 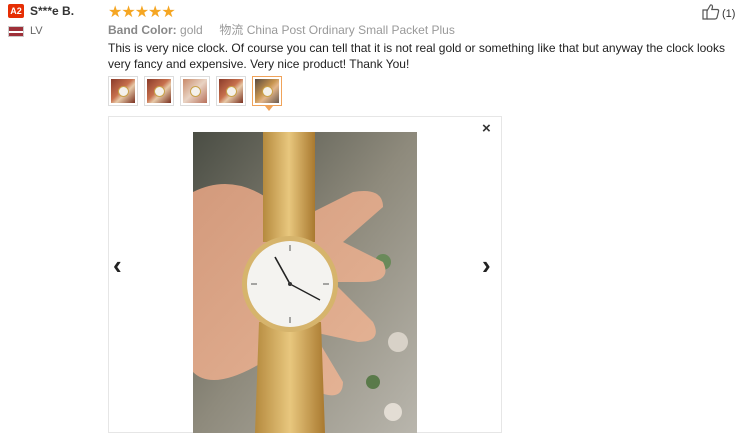 What do you see at coordinates (36, 31) in the screenshot?
I see `reviewer-country: LV` at bounding box center [36, 31].